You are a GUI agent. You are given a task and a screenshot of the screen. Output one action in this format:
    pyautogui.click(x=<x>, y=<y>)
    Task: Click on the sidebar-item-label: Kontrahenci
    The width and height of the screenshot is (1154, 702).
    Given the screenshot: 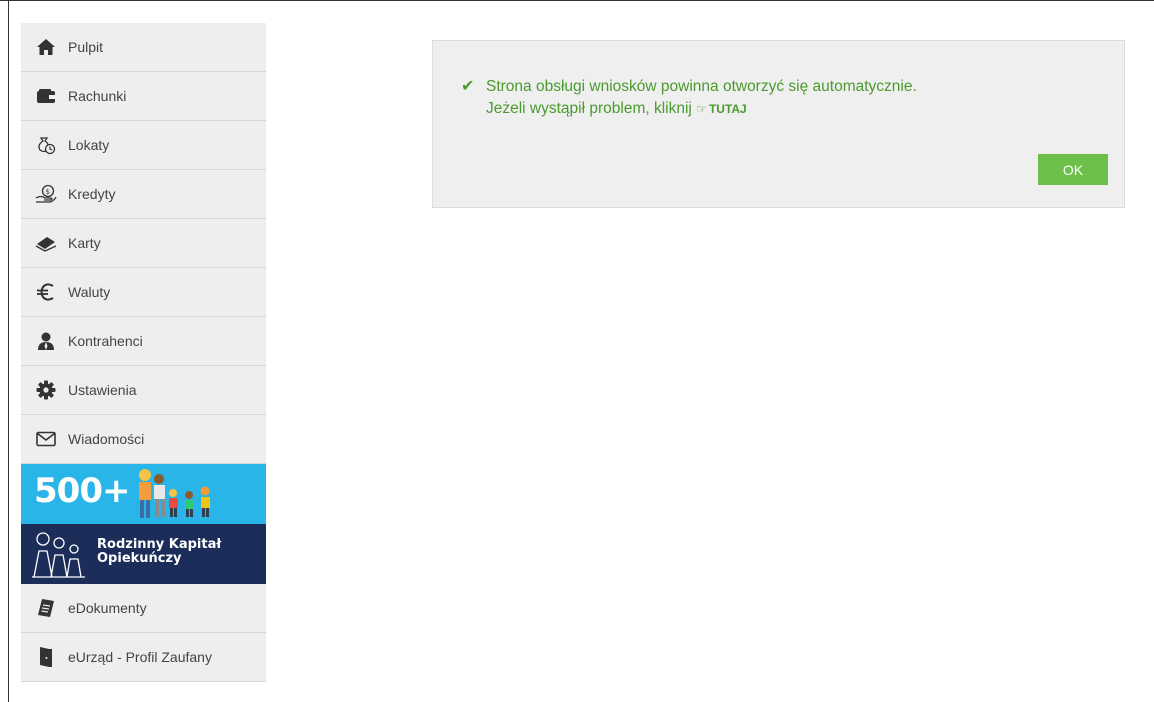 What is the action you would take?
    pyautogui.click(x=105, y=341)
    